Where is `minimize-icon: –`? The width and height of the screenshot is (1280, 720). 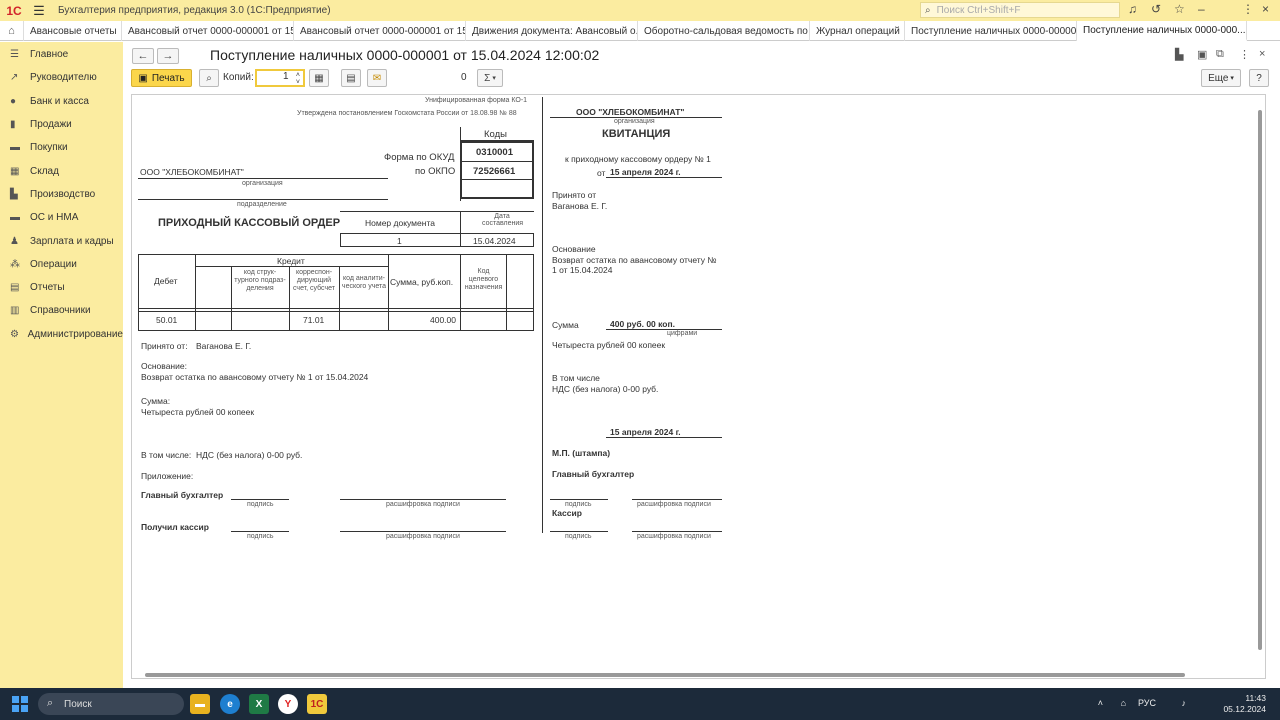 minimize-icon: – is located at coordinates (1201, 9).